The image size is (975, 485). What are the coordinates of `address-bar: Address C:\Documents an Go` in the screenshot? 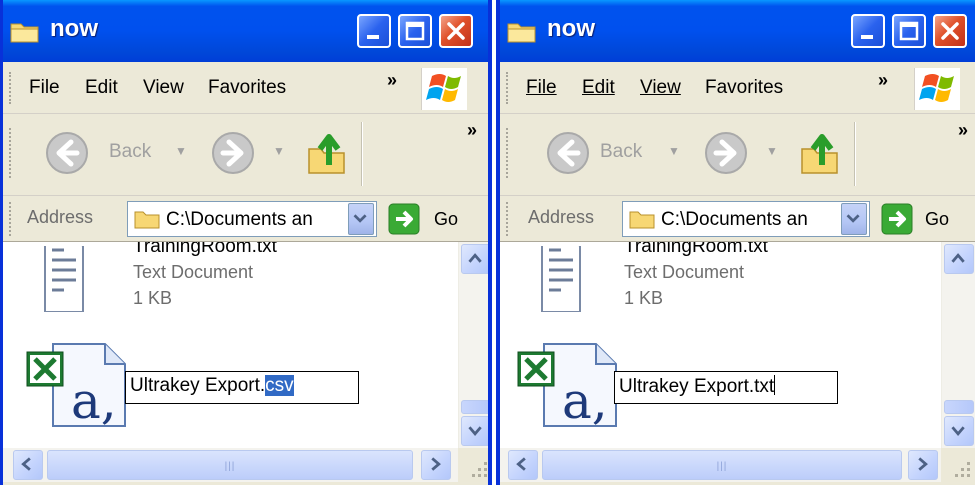 It's located at (245, 219).